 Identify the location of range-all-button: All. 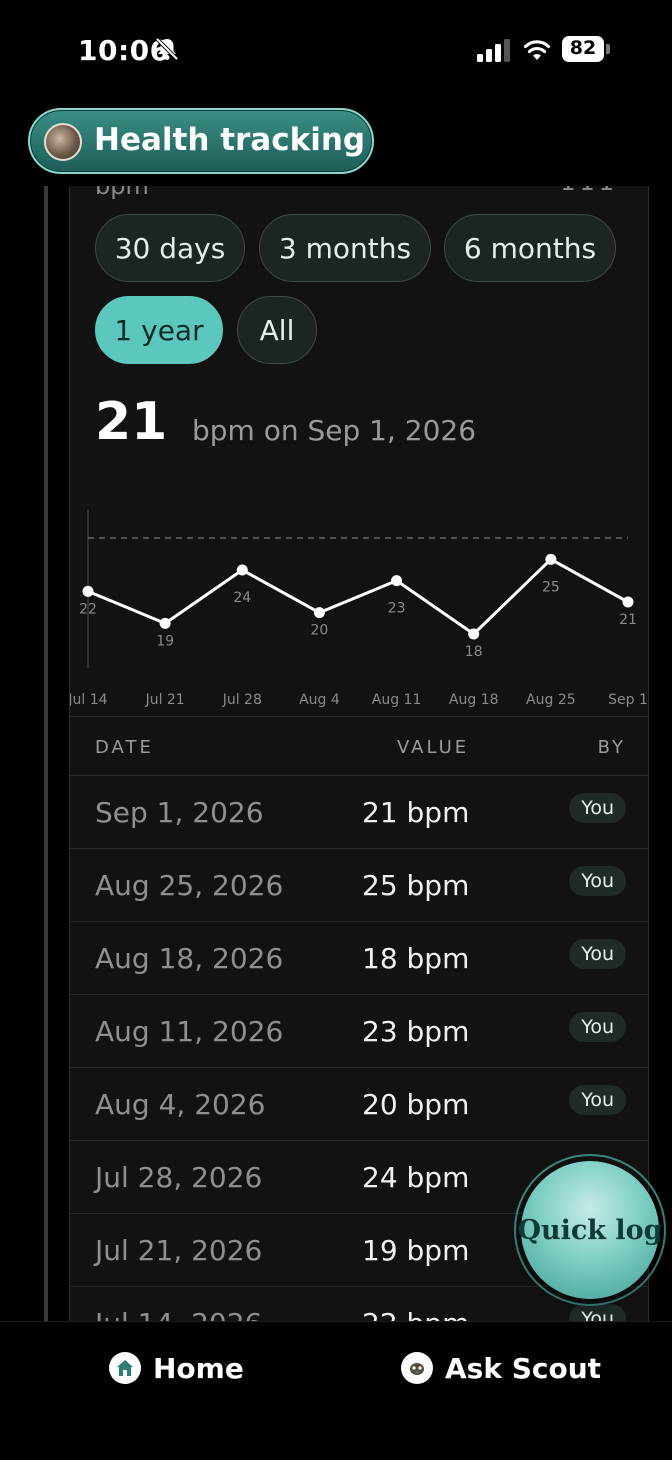
(277, 330).